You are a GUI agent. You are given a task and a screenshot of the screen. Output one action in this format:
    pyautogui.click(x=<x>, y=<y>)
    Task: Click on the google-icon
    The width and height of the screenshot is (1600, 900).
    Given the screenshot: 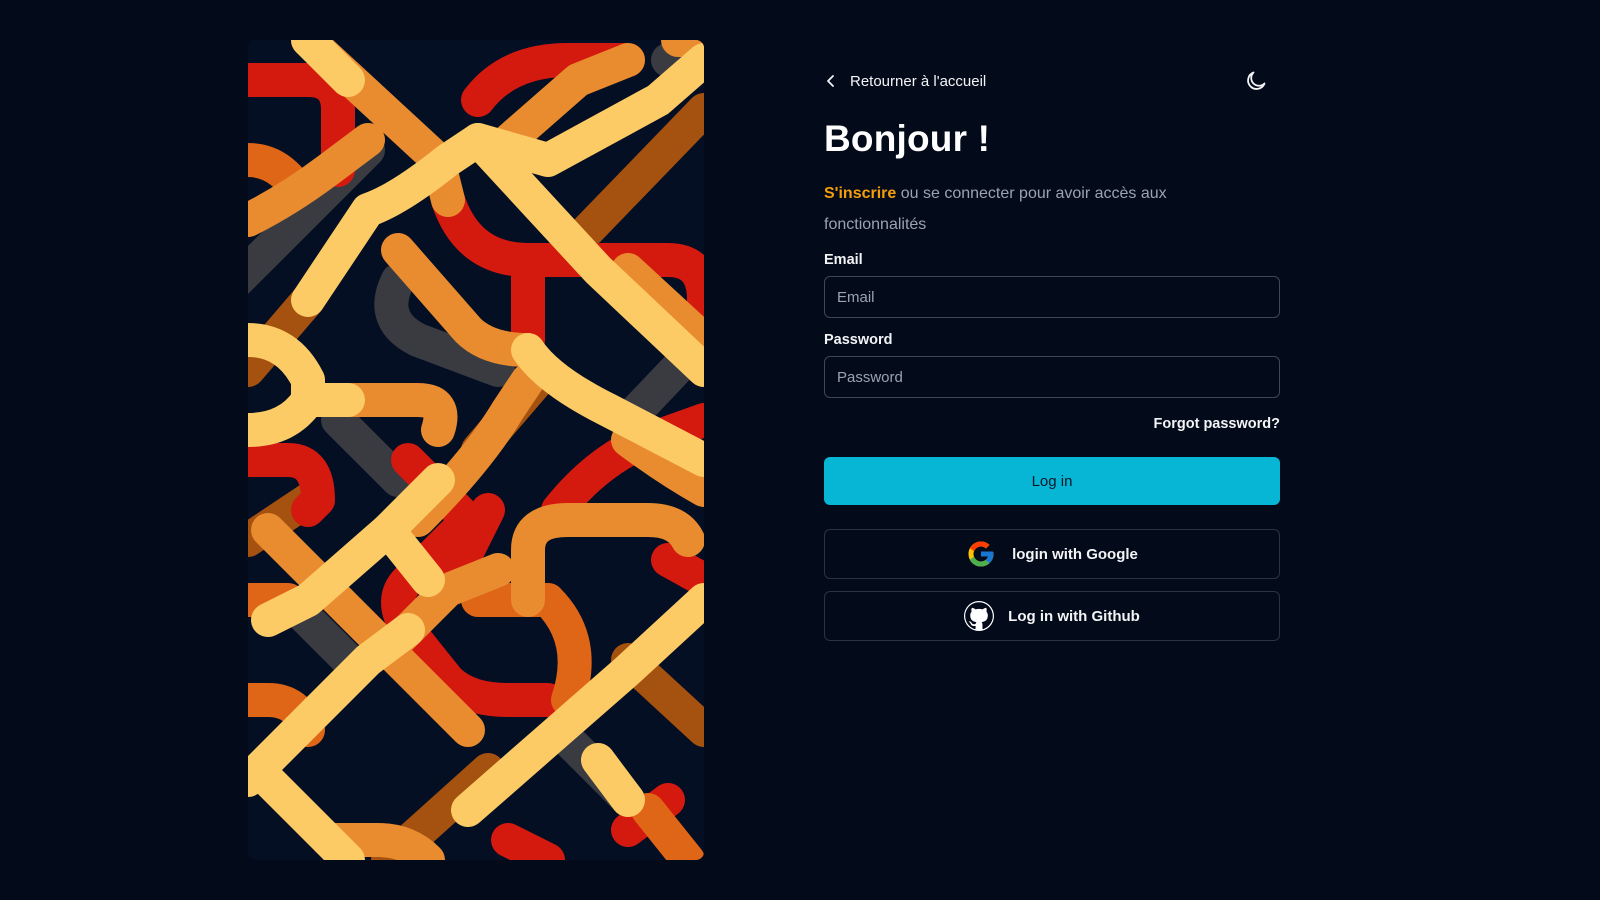 What is the action you would take?
    pyautogui.click(x=981, y=554)
    